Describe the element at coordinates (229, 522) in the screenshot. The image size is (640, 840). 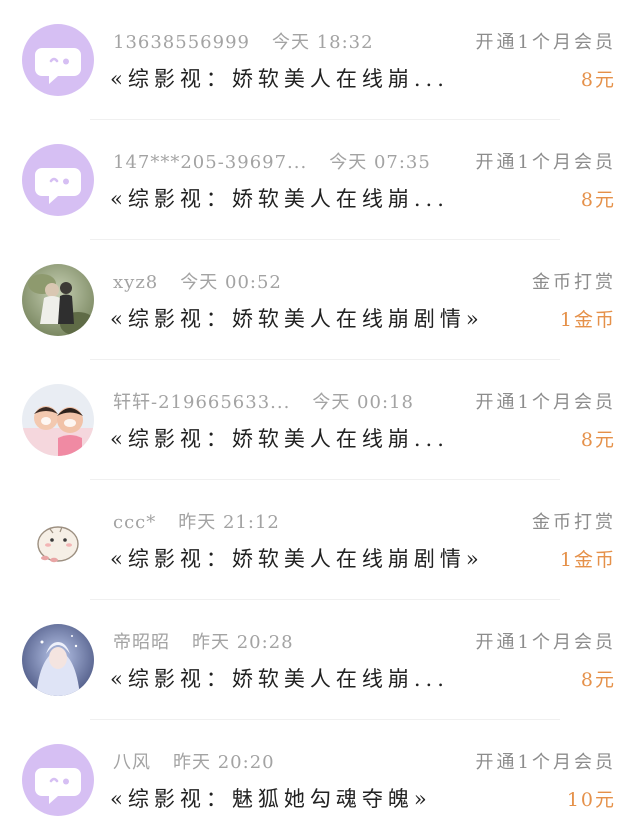
I see `timestamp: 昨天 21:12` at that location.